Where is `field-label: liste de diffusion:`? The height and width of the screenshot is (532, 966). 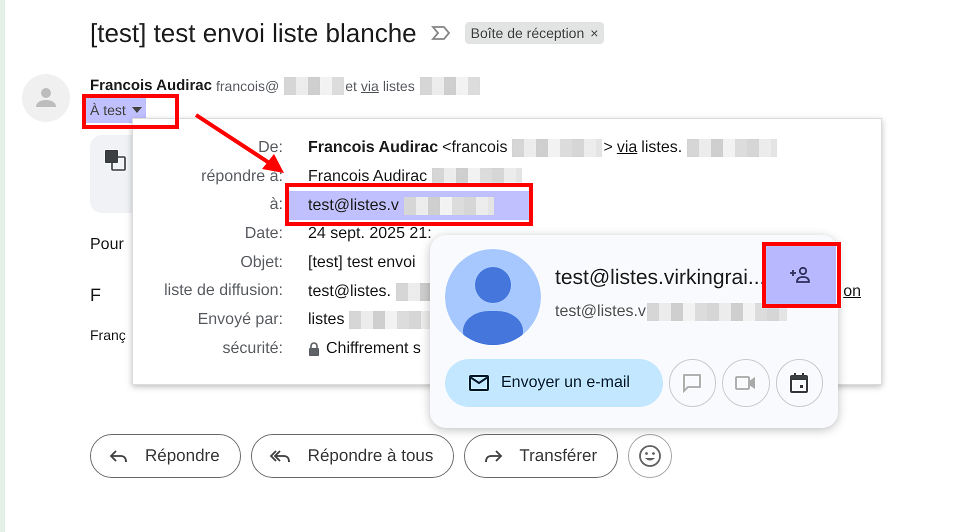
field-label: liste de diffusion: is located at coordinates (223, 291).